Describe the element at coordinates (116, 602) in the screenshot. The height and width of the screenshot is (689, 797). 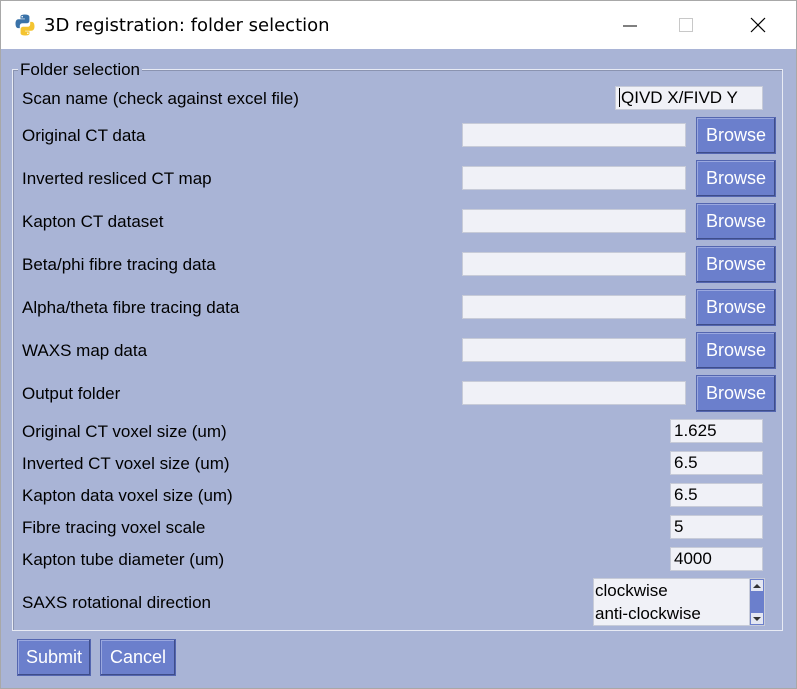
I see `saxs-direction-label: SAXS rotational direction` at that location.